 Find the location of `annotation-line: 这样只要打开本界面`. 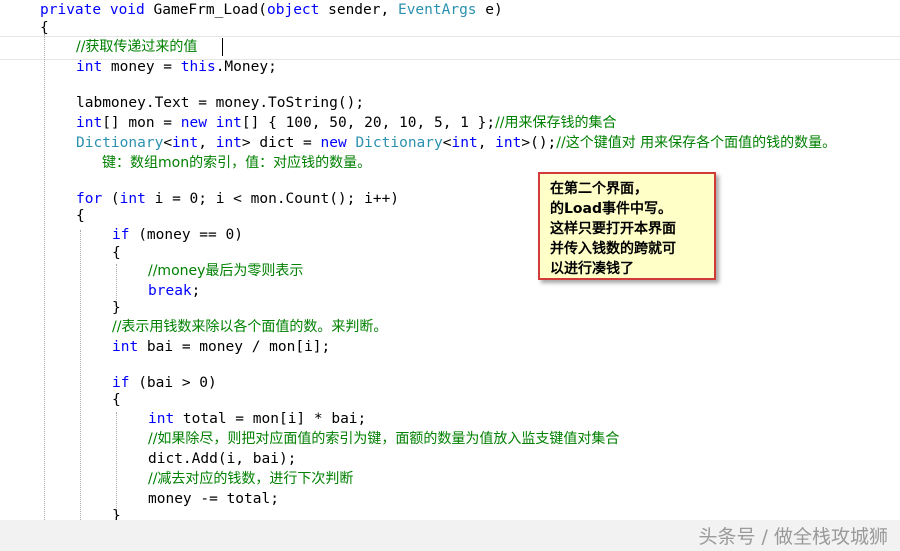

annotation-line: 这样只要打开本界面 is located at coordinates (613, 229).